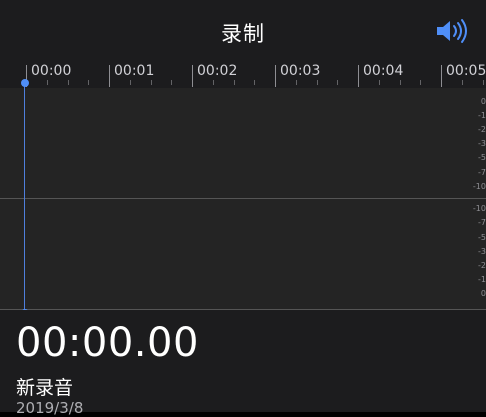 Image resolution: width=486 pixels, height=417 pixels. What do you see at coordinates (107, 343) in the screenshot?
I see `elapsed-time: 00:00.00` at bounding box center [107, 343].